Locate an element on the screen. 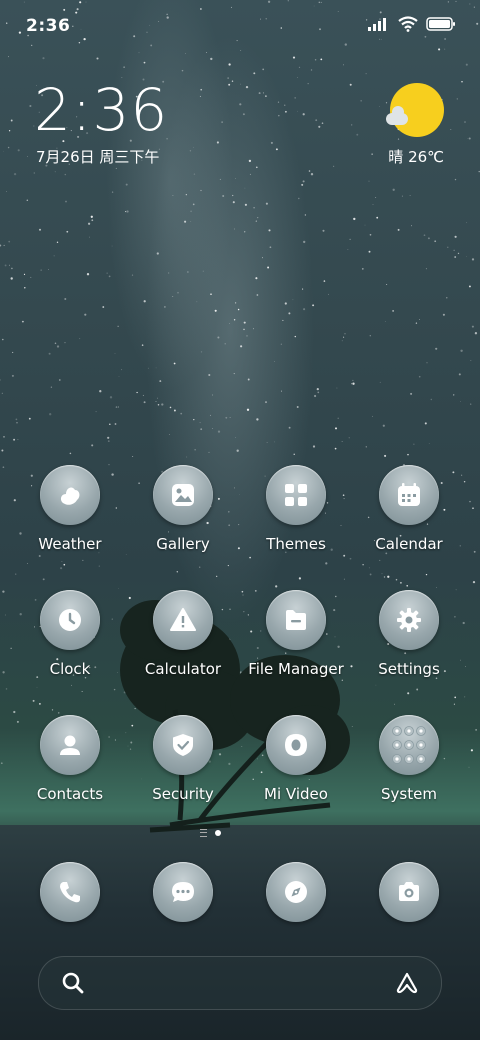  app-label: Gallery is located at coordinates (183, 544).